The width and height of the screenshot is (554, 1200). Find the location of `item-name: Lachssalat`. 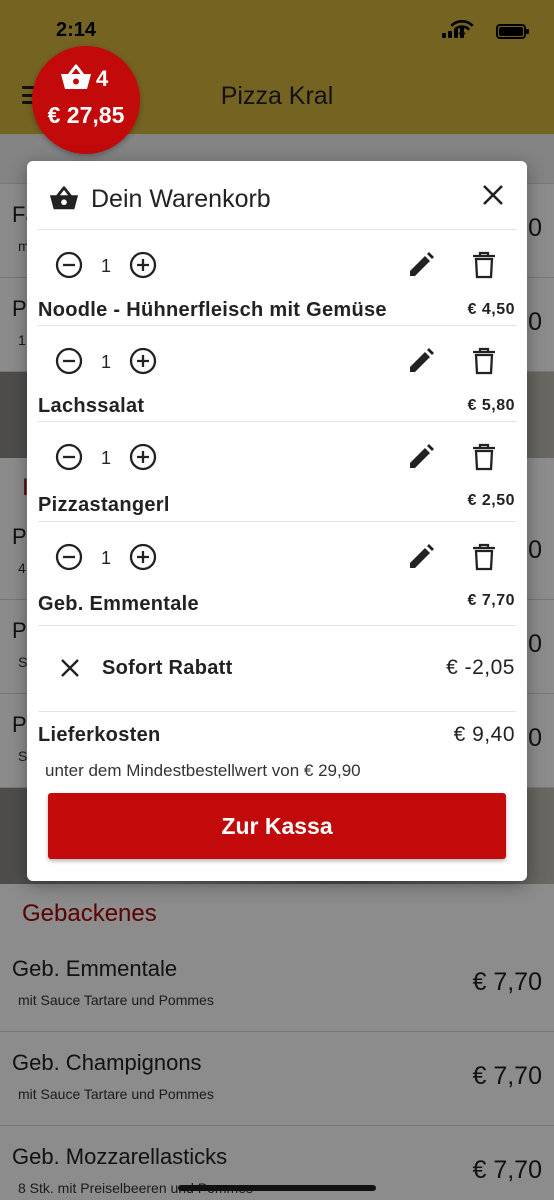

item-name: Lachssalat is located at coordinates (91, 406).